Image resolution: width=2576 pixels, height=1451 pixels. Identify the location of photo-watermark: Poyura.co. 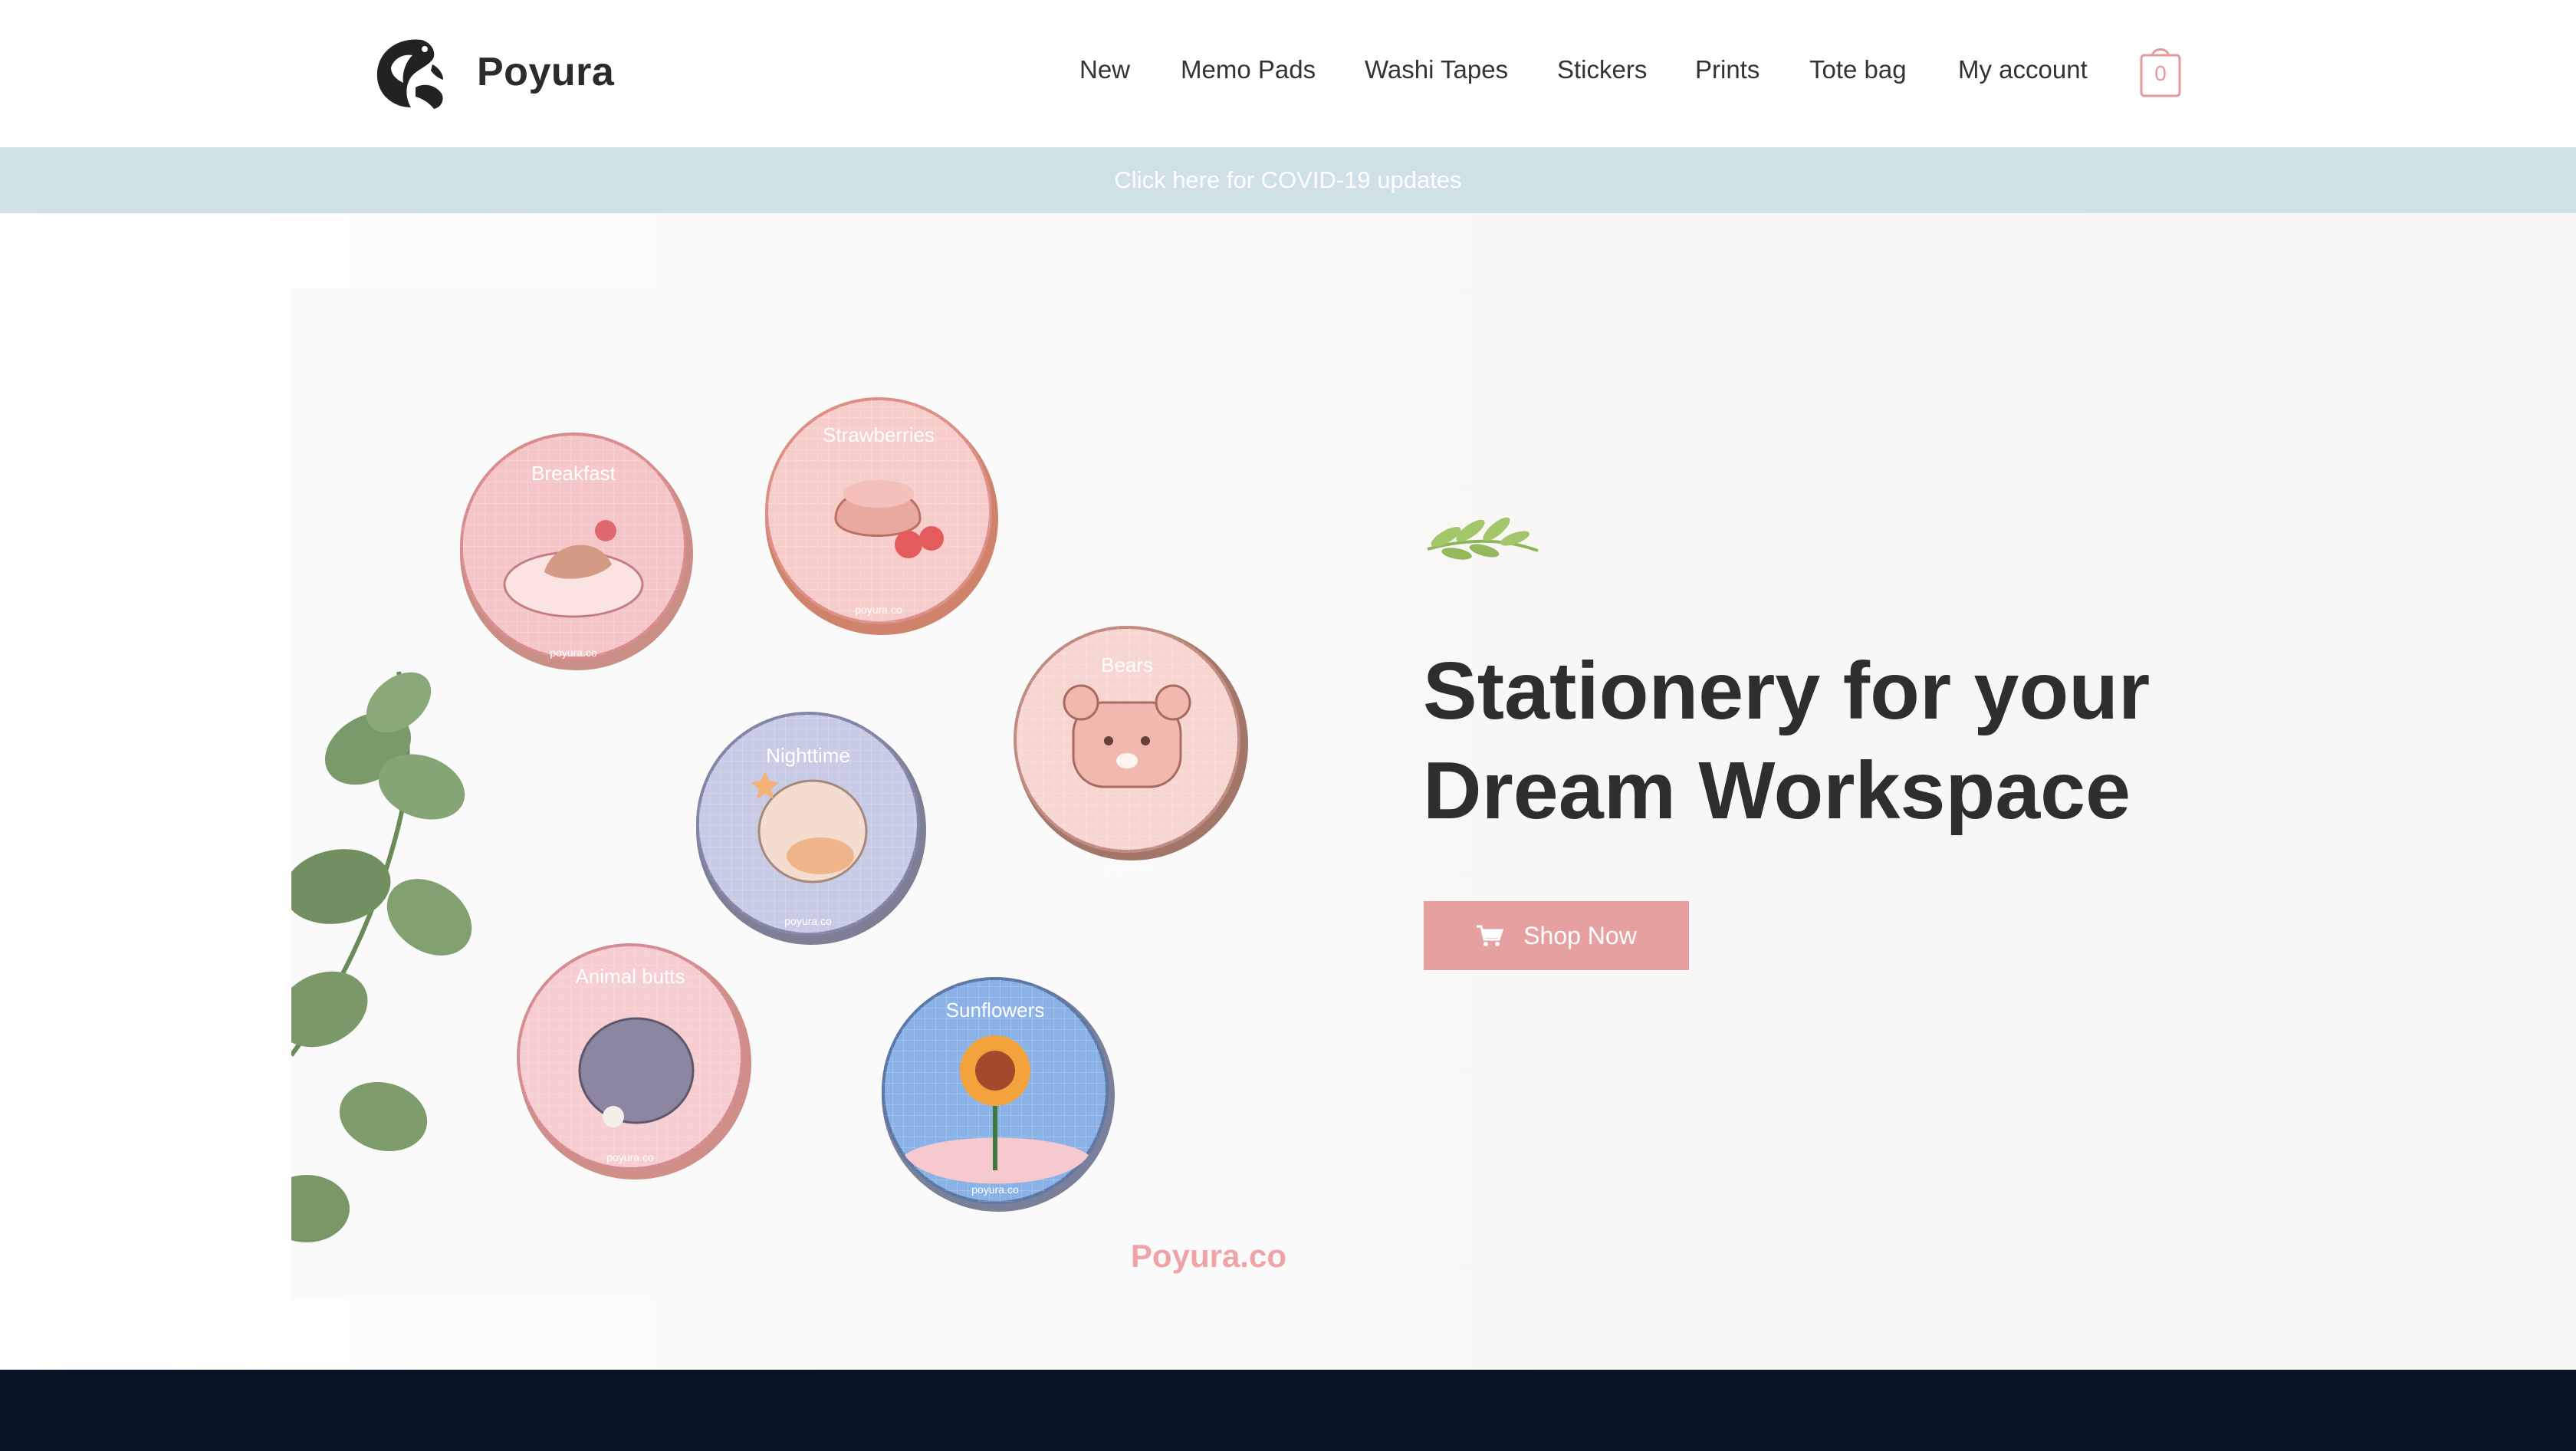
(1208, 1256).